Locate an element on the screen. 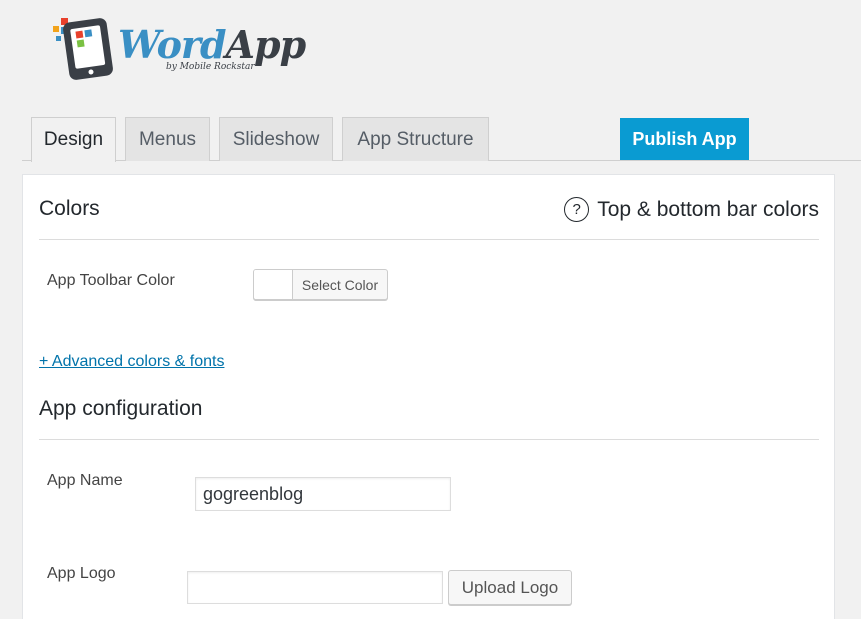 The width and height of the screenshot is (861, 619). toolbar-color-picker: Select Color is located at coordinates (320, 284).